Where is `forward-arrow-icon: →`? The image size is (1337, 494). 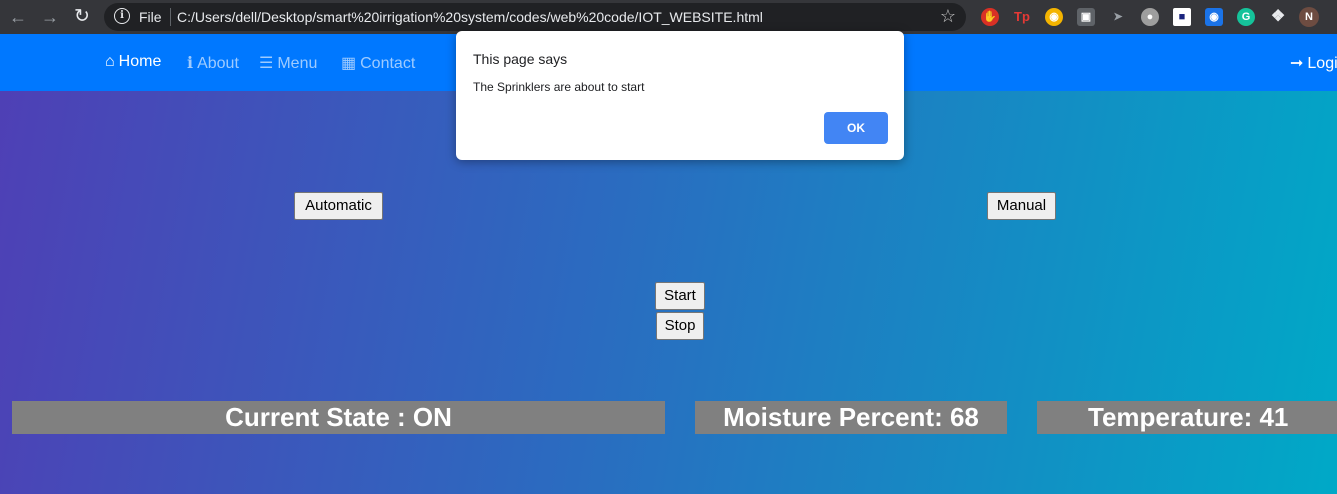 forward-arrow-icon: → is located at coordinates (50, 17).